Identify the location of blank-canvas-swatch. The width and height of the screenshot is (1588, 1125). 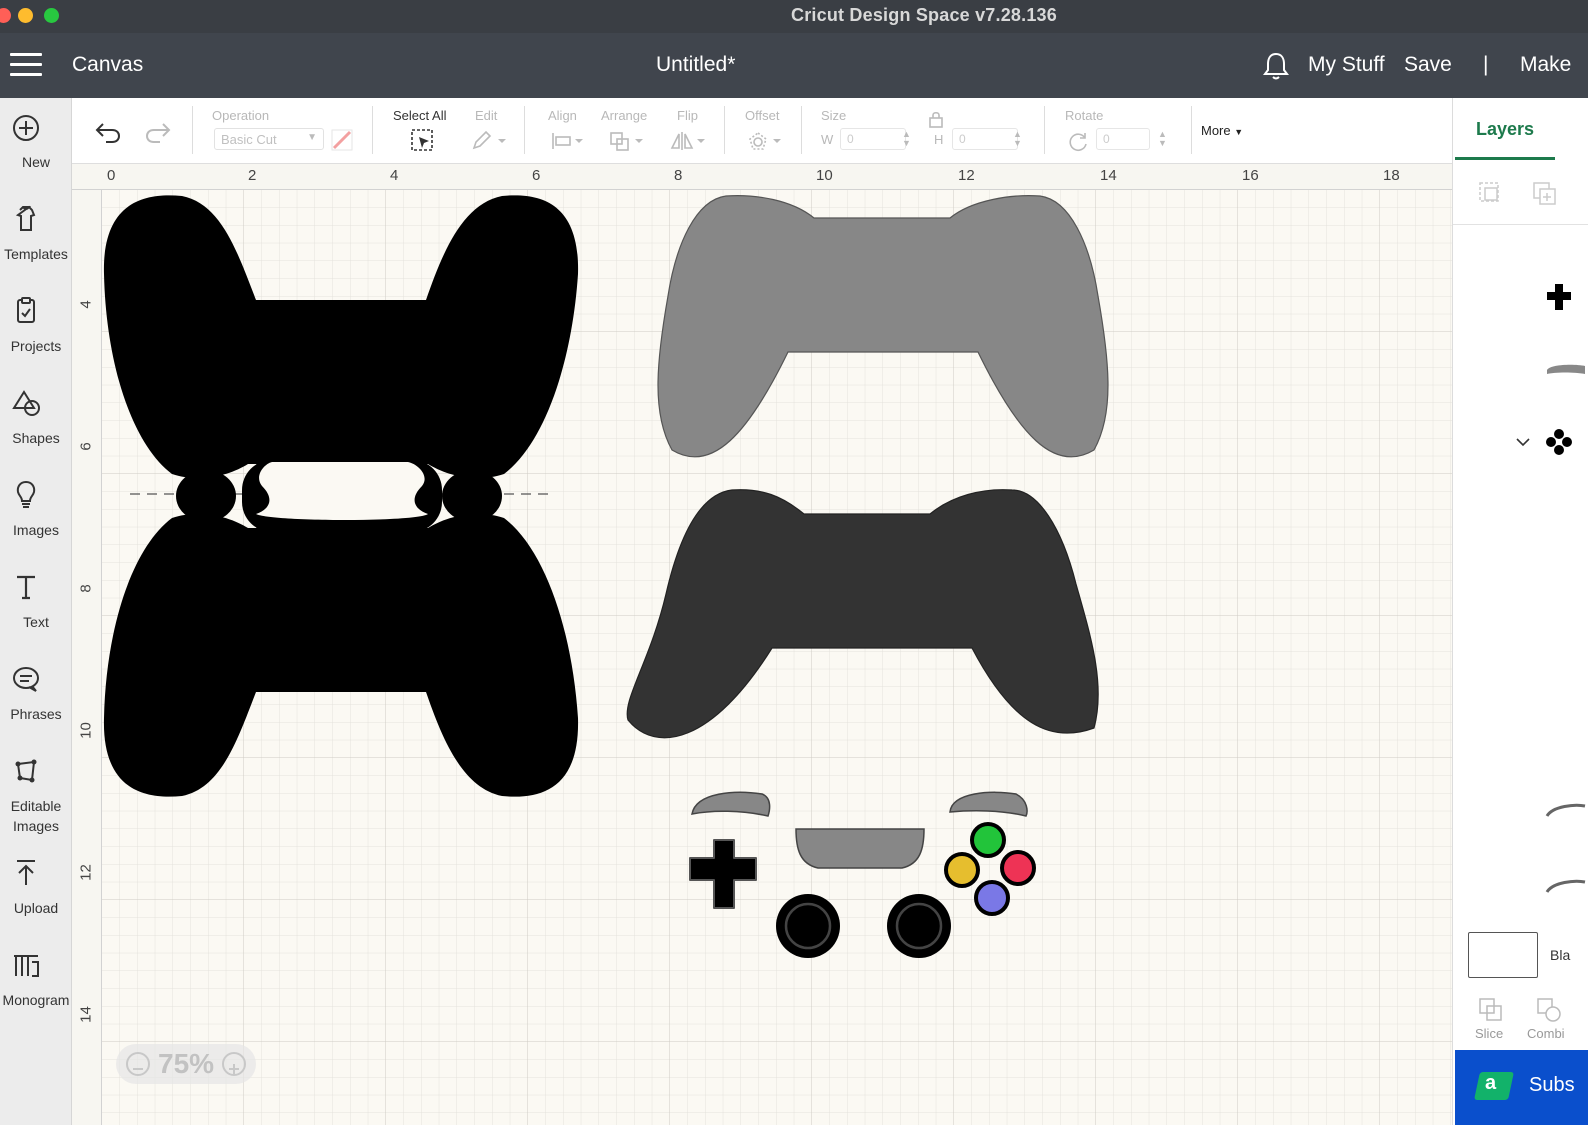
(1503, 955).